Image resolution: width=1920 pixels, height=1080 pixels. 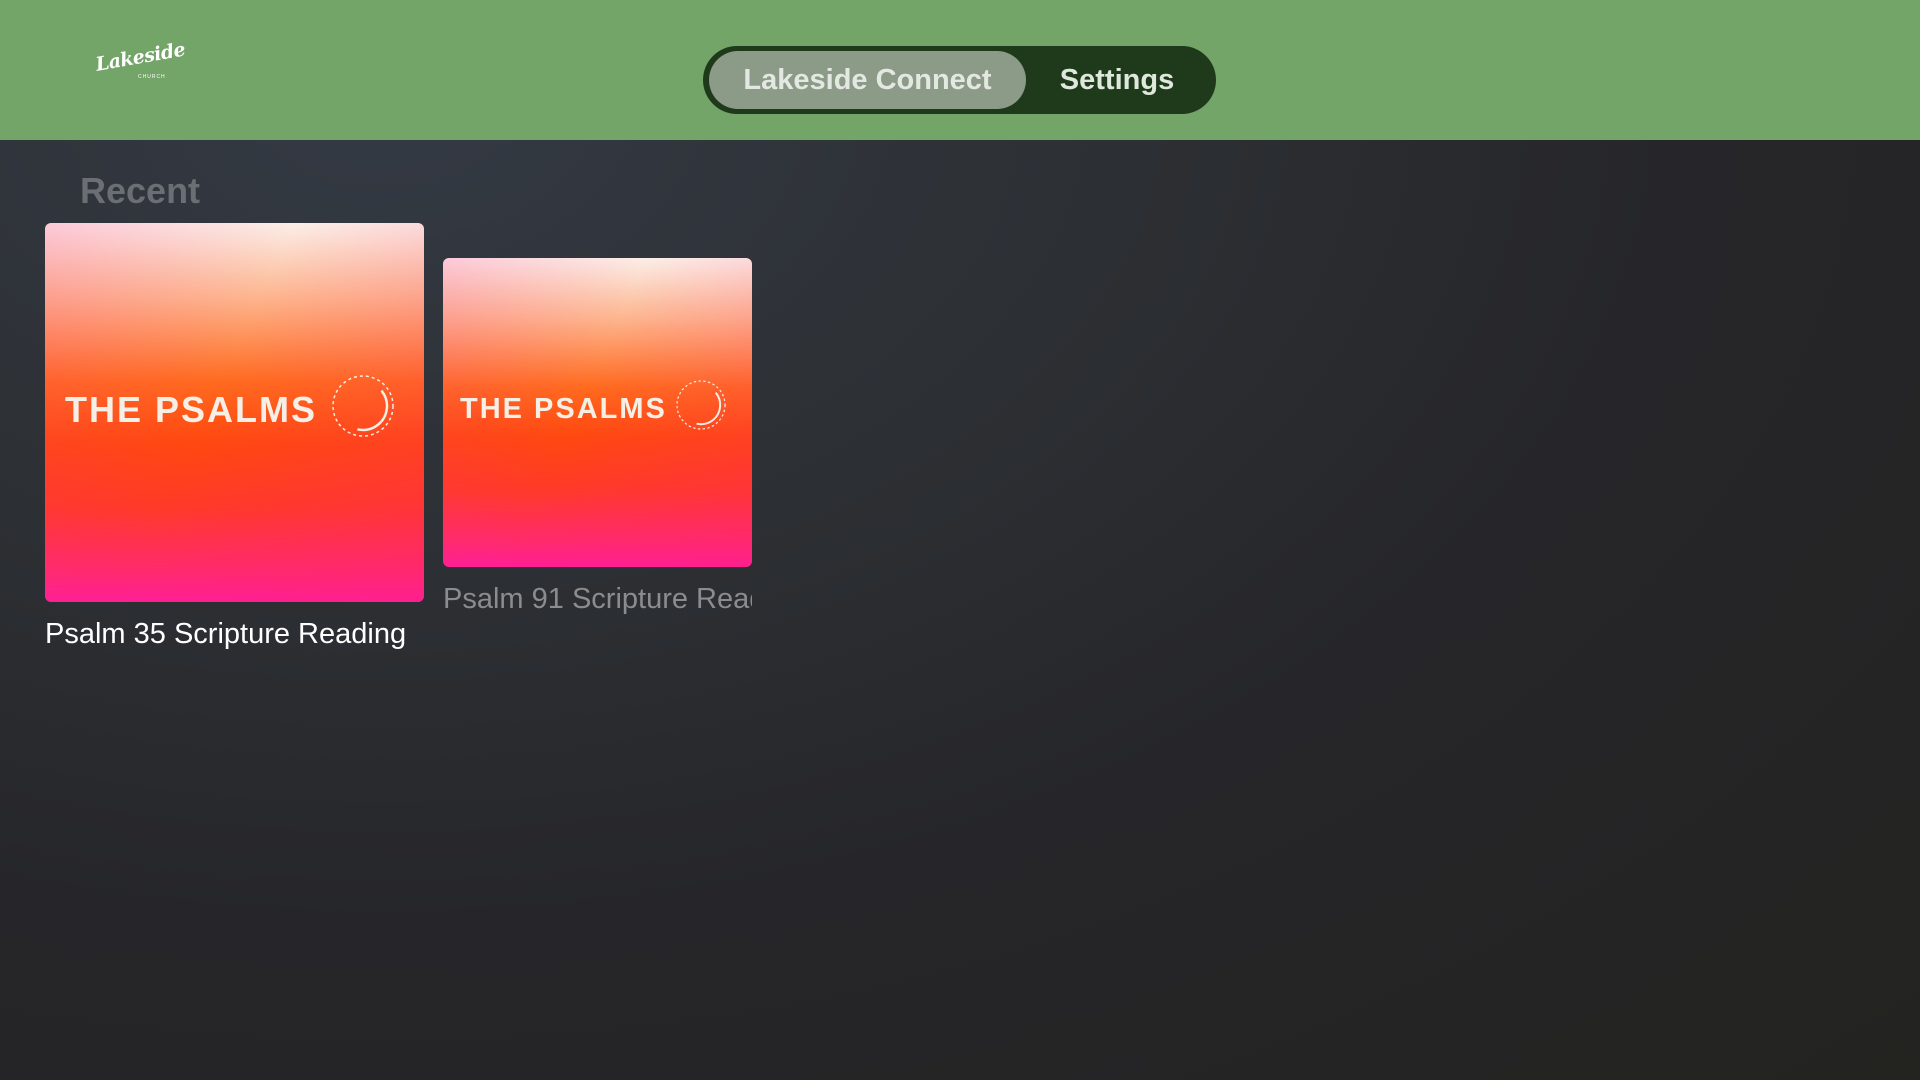 What do you see at coordinates (140, 57) in the screenshot?
I see `logo-script: Lakeside` at bounding box center [140, 57].